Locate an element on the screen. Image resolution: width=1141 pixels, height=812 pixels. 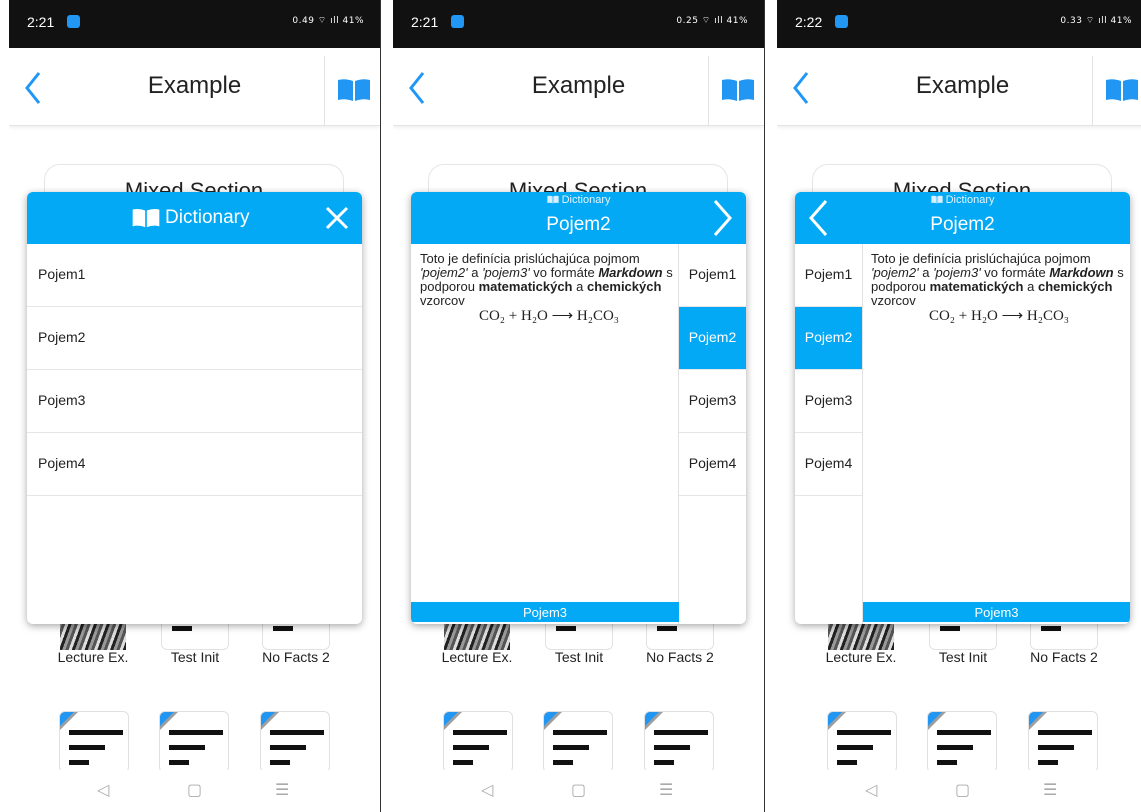
status-indicators: 0.25 ⌔ ıll 41% is located at coordinates (712, 21).